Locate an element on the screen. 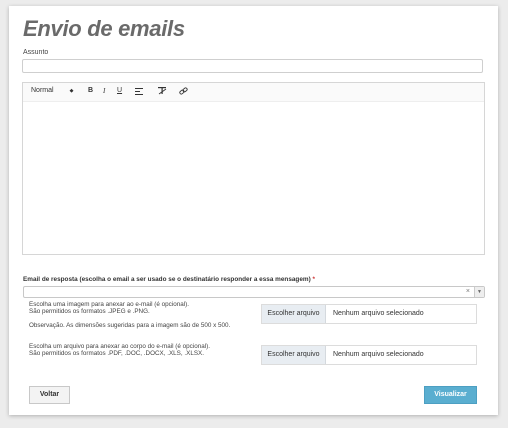  underline-button: U is located at coordinates (119, 90).